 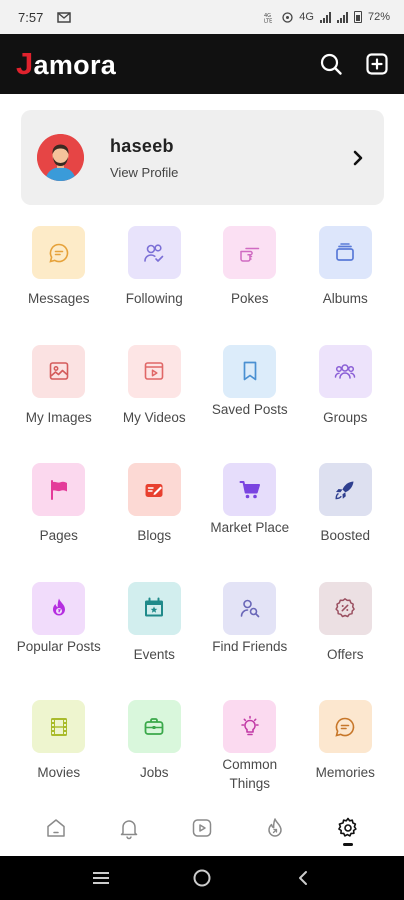 I want to click on menu-item-label: Market Place, so click(x=250, y=527).